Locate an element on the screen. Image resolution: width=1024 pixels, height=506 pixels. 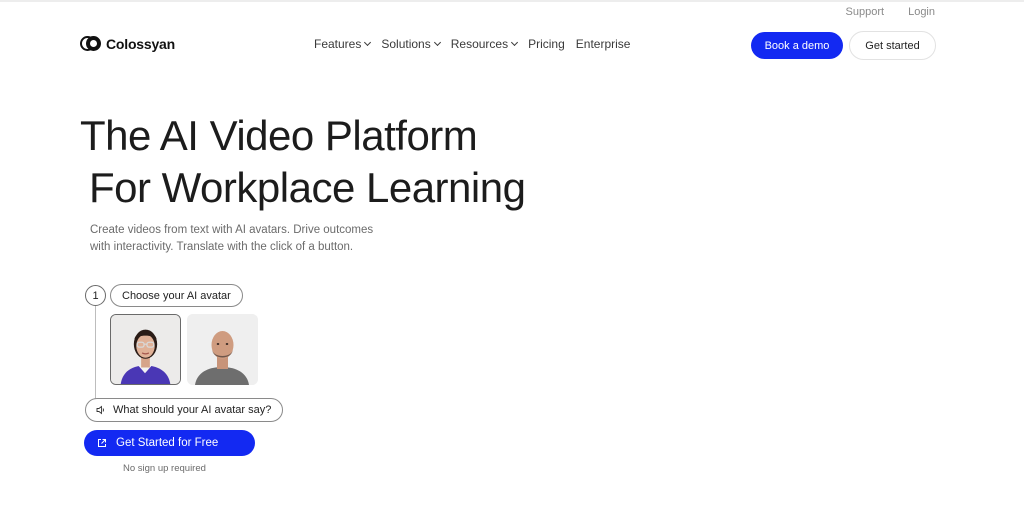
support-link: Support is located at coordinates (865, 12).